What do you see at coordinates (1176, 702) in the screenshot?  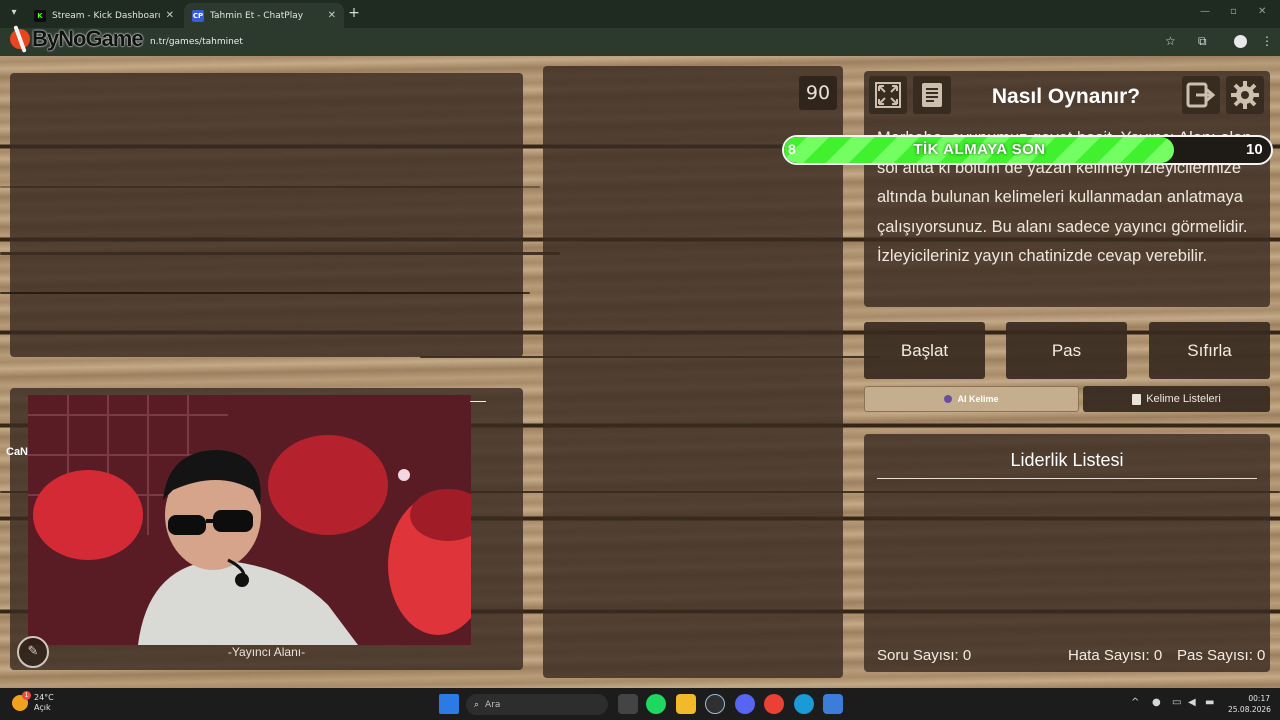 I see `network-icon: ▭` at bounding box center [1176, 702].